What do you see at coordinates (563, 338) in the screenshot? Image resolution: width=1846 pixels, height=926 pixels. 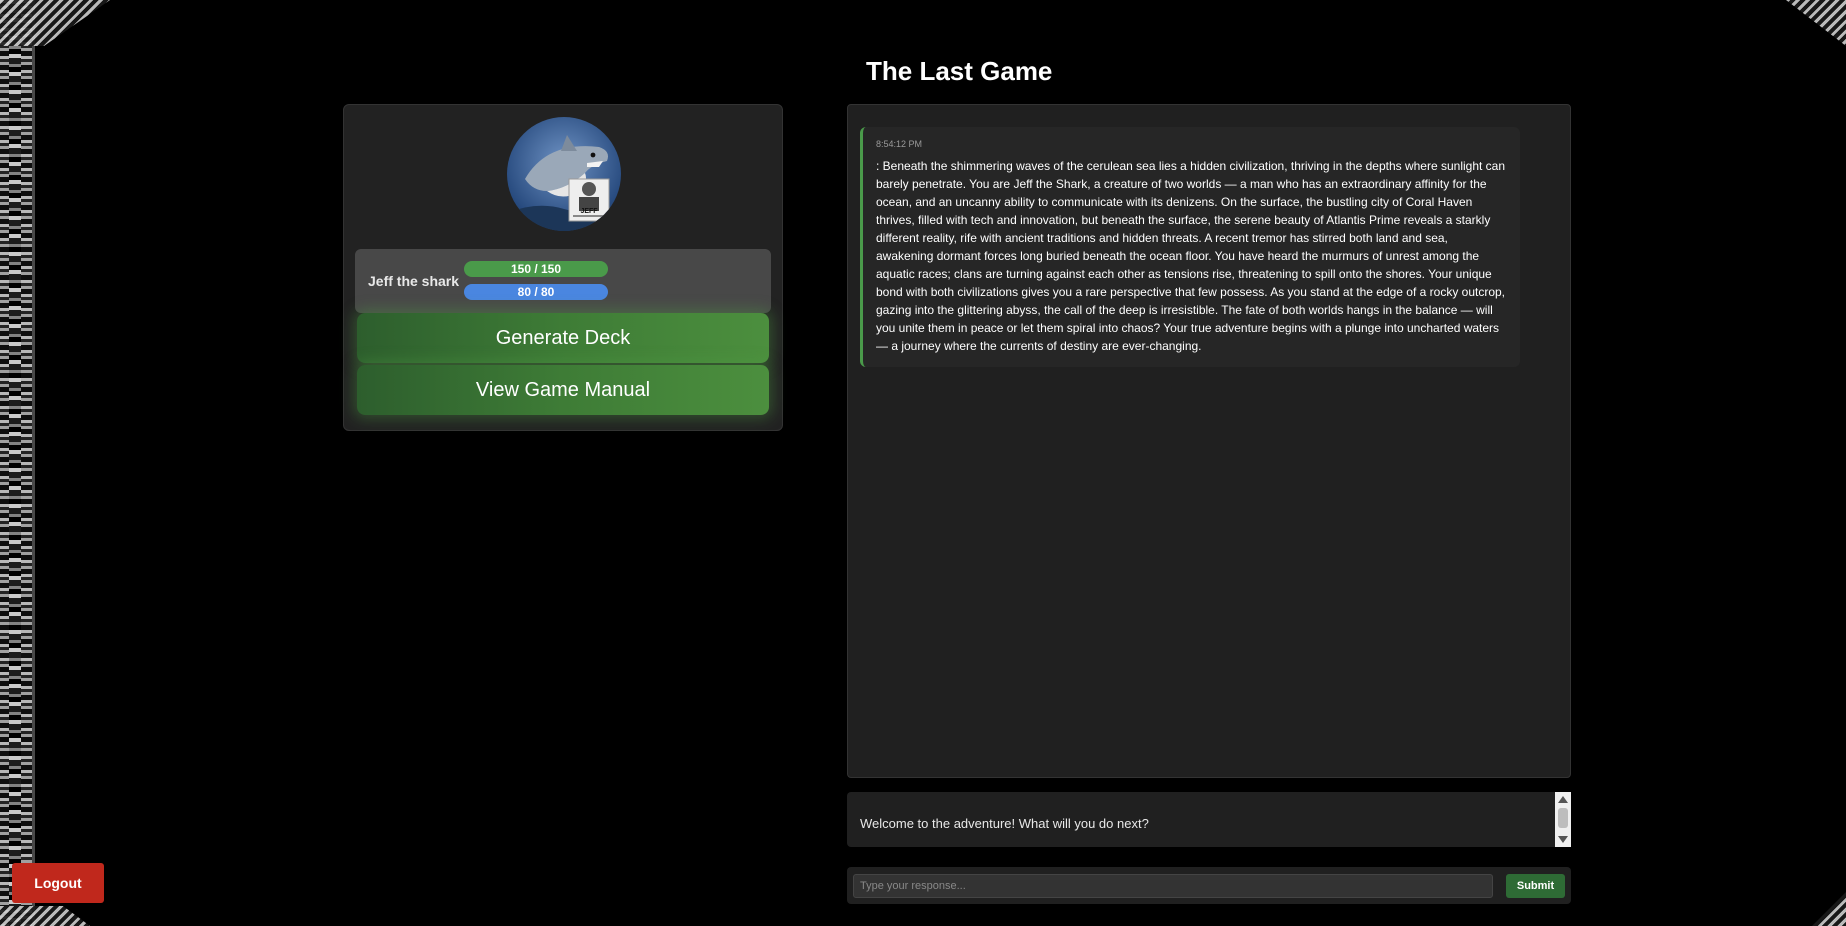 I see `generate-deck-button: Generate Deck` at bounding box center [563, 338].